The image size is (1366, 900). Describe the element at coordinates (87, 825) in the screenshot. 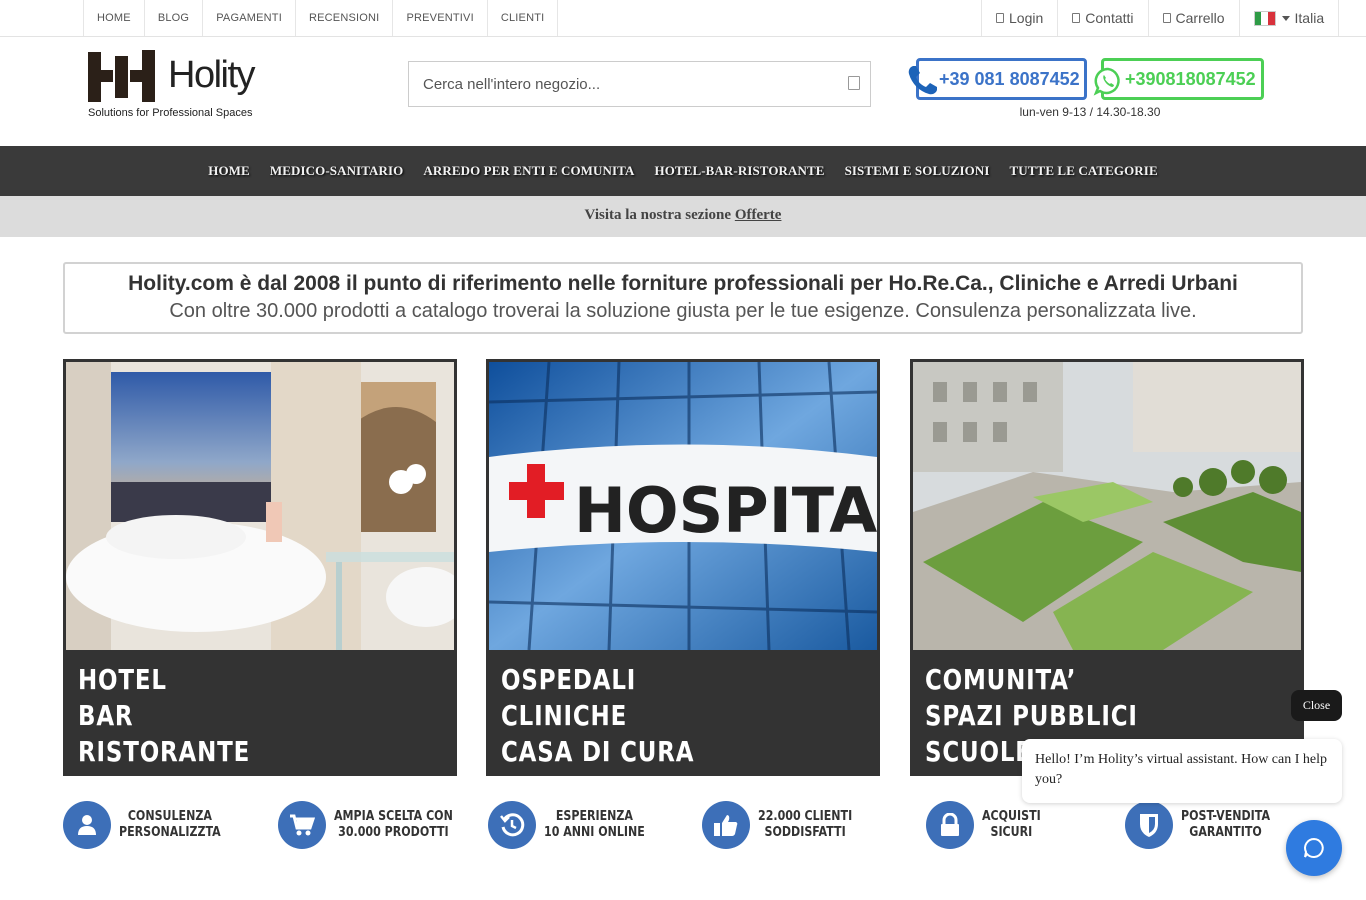

I see `user-icon` at that location.